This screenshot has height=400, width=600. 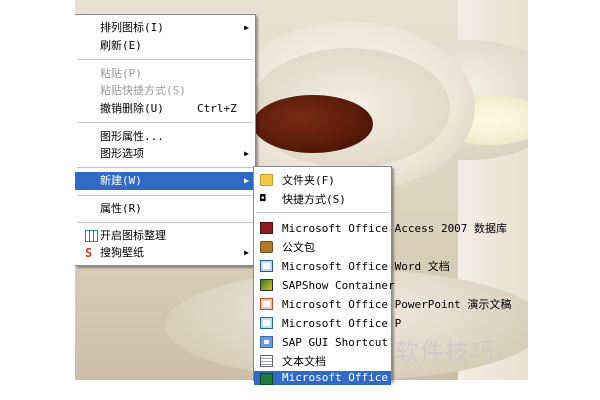 I want to click on submenu-item-text-document: 文本文档, so click(x=322, y=361).